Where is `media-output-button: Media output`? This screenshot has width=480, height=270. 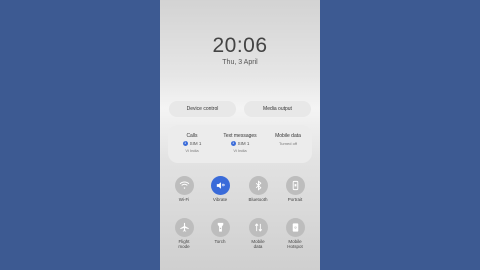
media-output-button: Media output is located at coordinates (277, 109).